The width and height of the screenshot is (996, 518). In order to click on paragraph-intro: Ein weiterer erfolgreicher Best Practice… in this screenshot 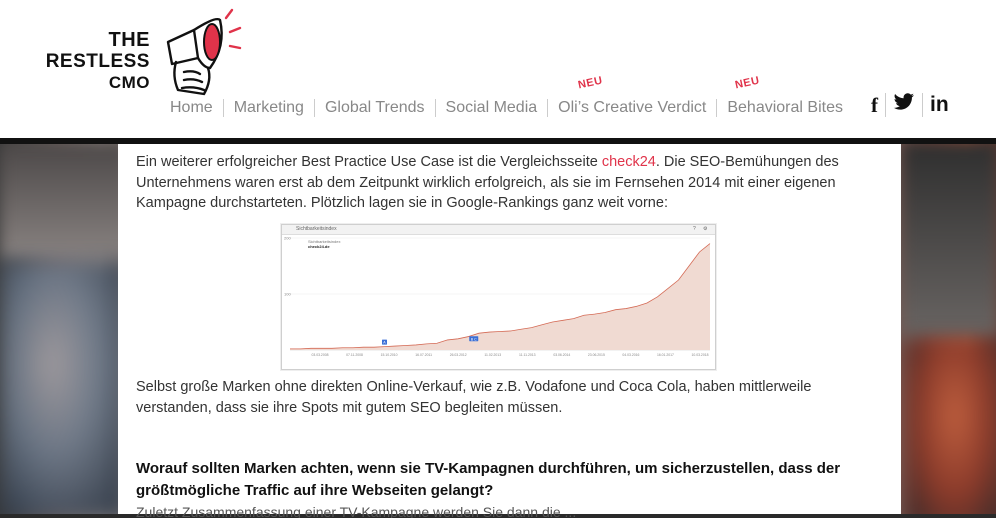, I will do `click(506, 183)`.